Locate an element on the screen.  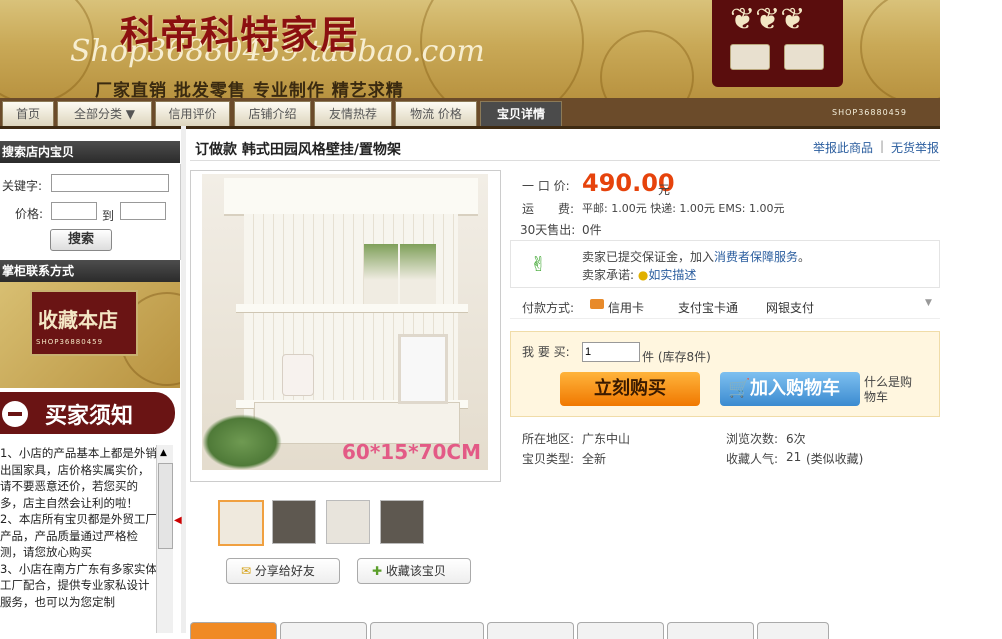
share-button: ✉ 分享给好友 is located at coordinates (283, 571).